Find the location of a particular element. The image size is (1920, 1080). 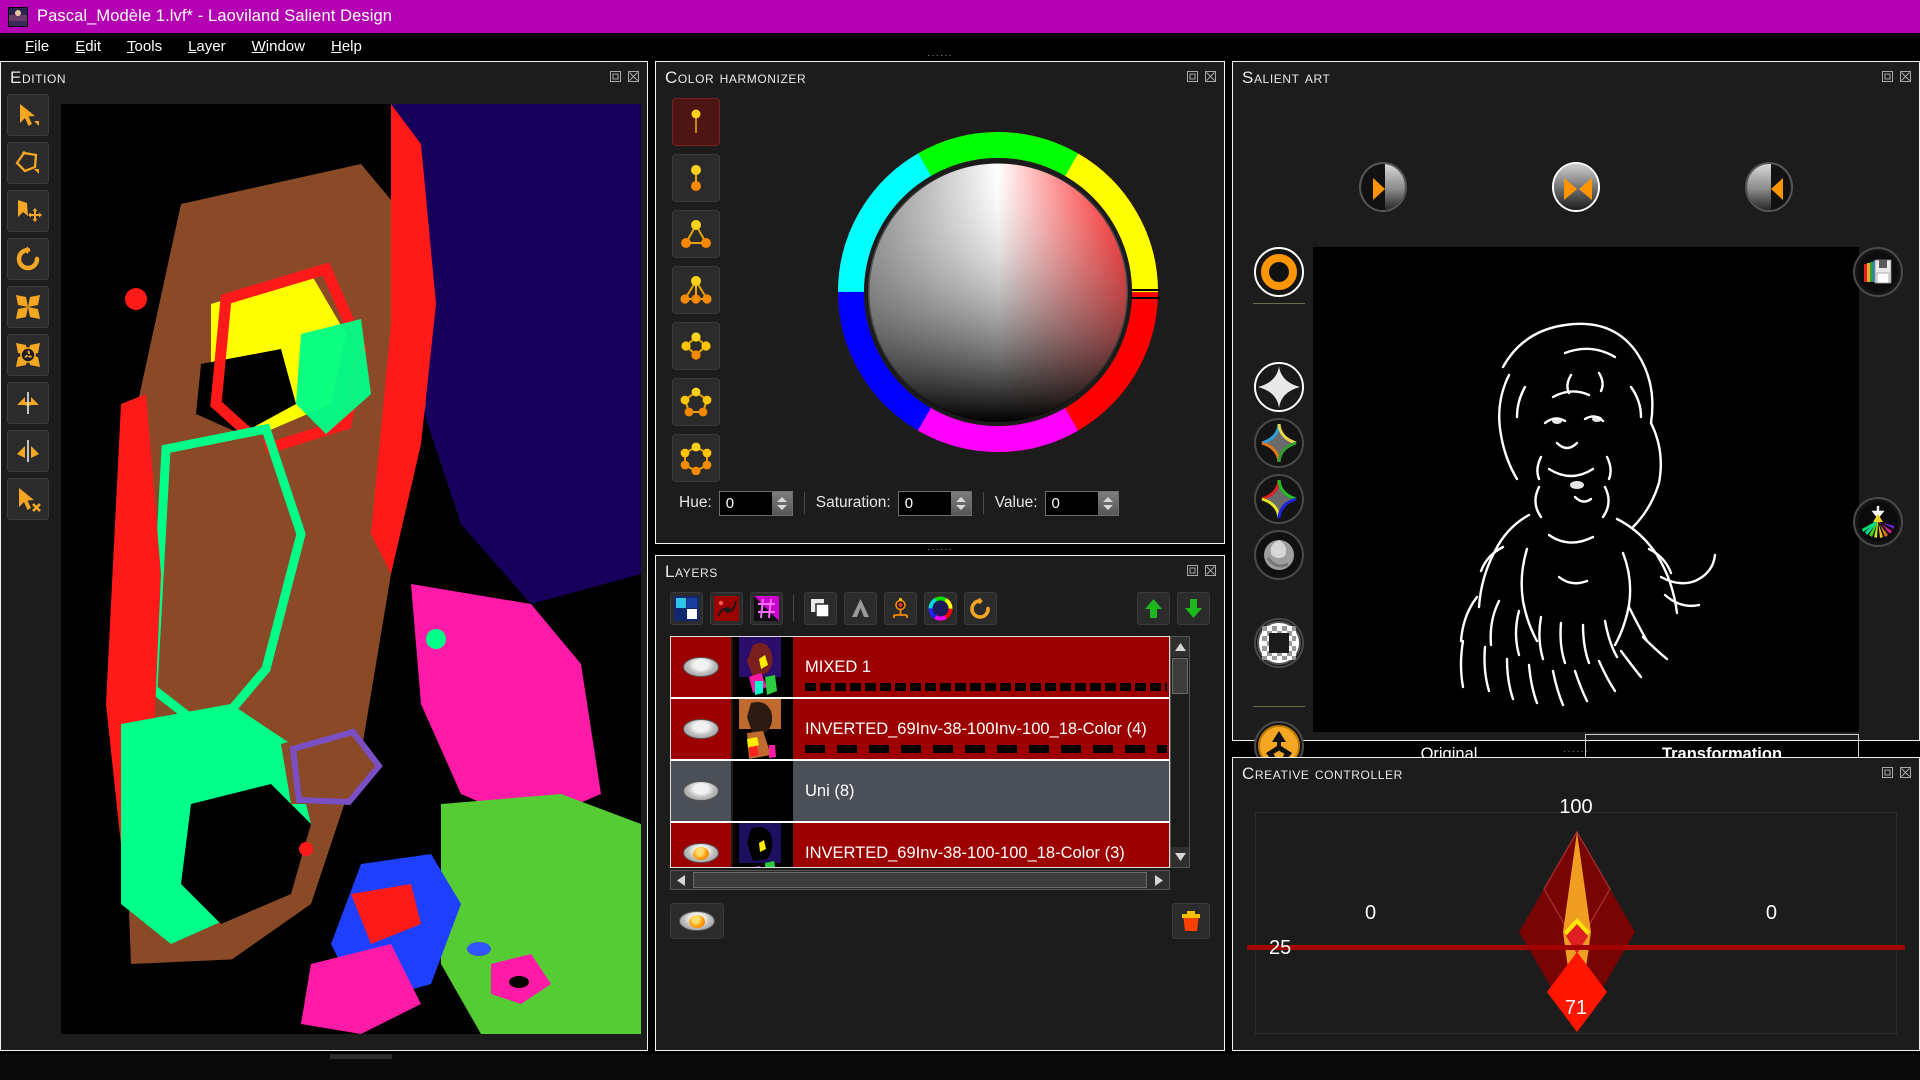

table-row: Uni (8) is located at coordinates (920, 792).